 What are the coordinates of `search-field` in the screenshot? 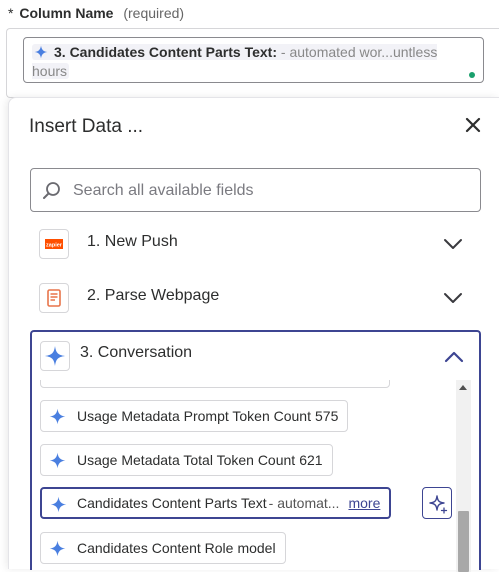 It's located at (255, 190).